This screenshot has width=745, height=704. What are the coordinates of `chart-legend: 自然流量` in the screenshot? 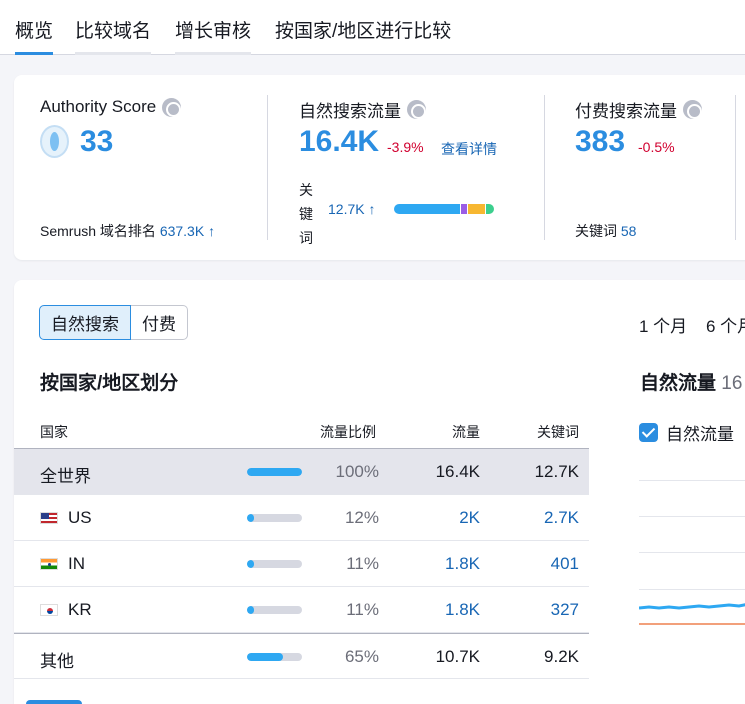 It's located at (686, 432).